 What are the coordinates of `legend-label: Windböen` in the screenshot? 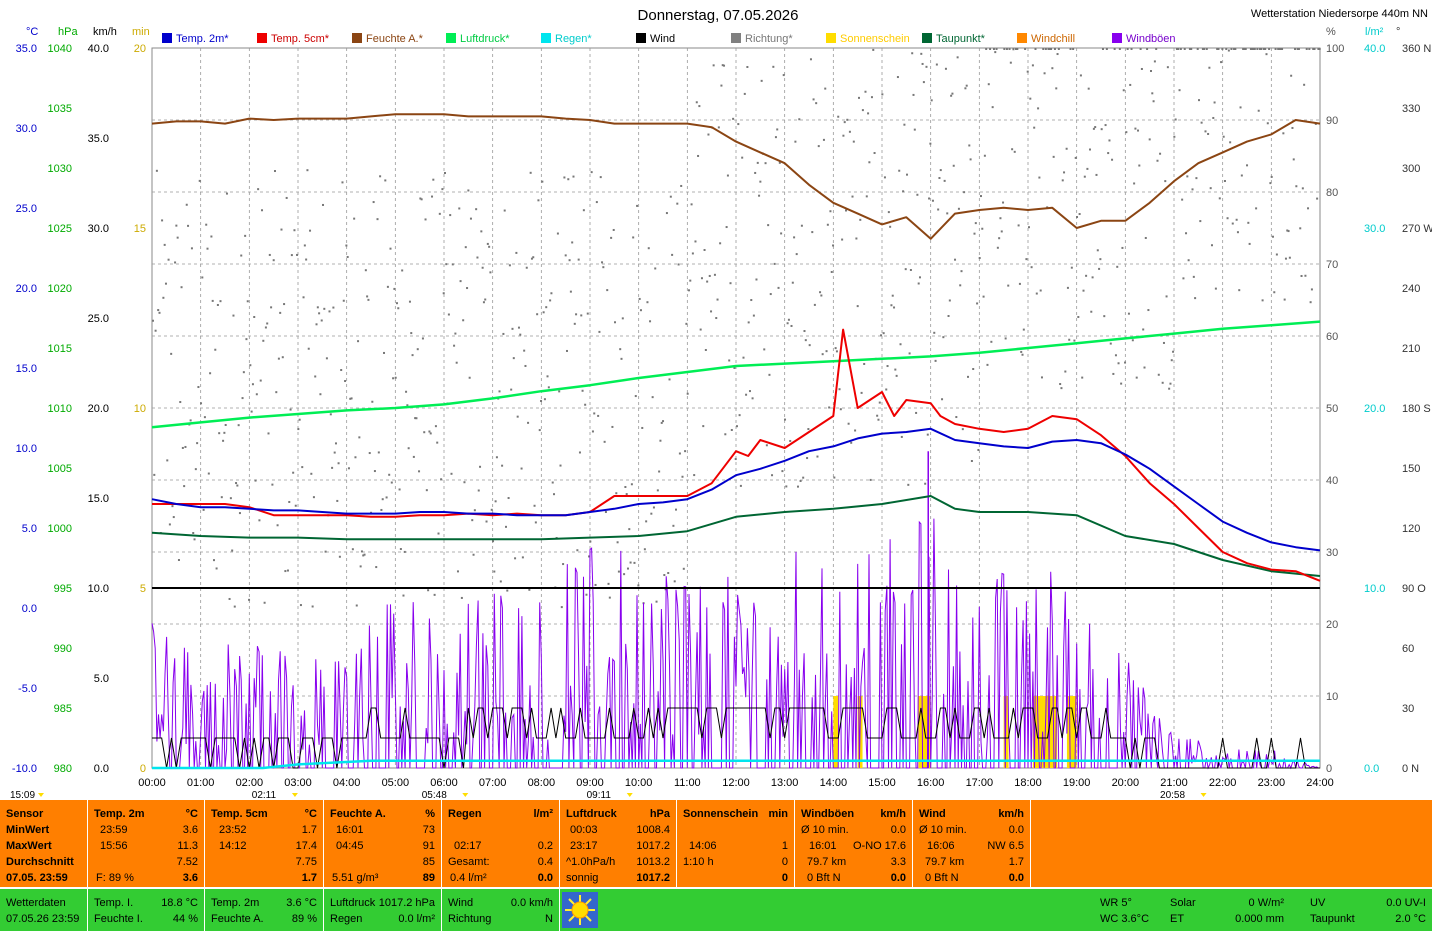 It's located at (1151, 39).